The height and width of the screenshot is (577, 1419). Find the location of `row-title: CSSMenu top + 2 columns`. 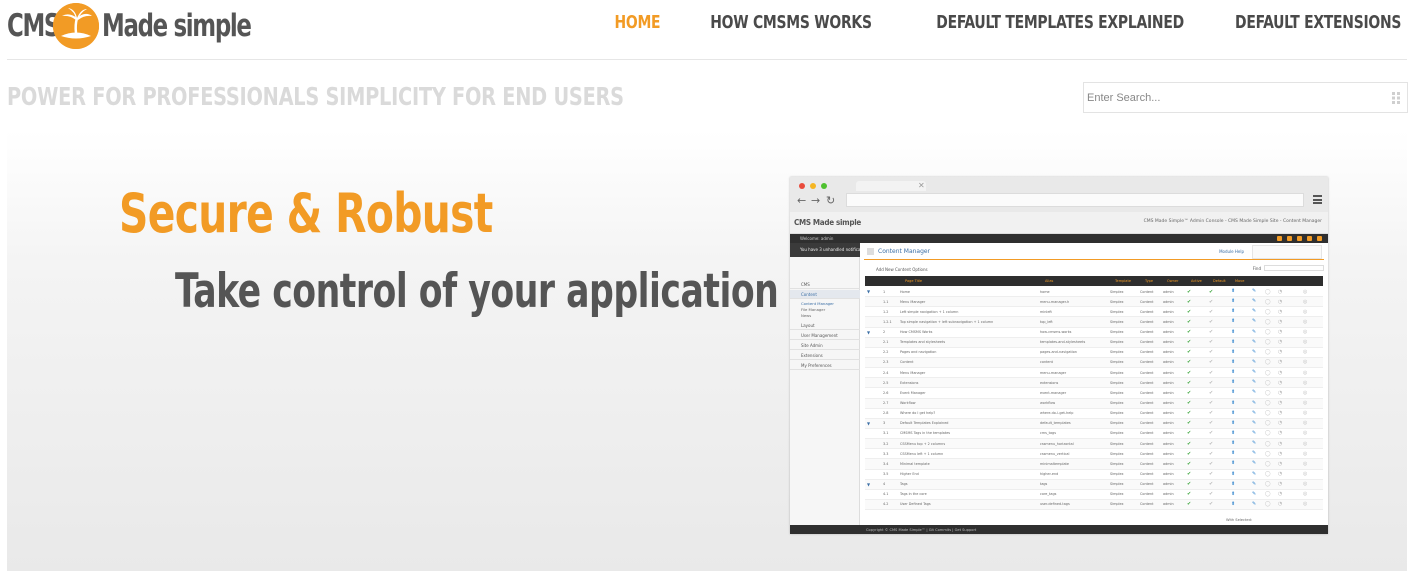

row-title: CSSMenu top + 2 columns is located at coordinates (923, 443).